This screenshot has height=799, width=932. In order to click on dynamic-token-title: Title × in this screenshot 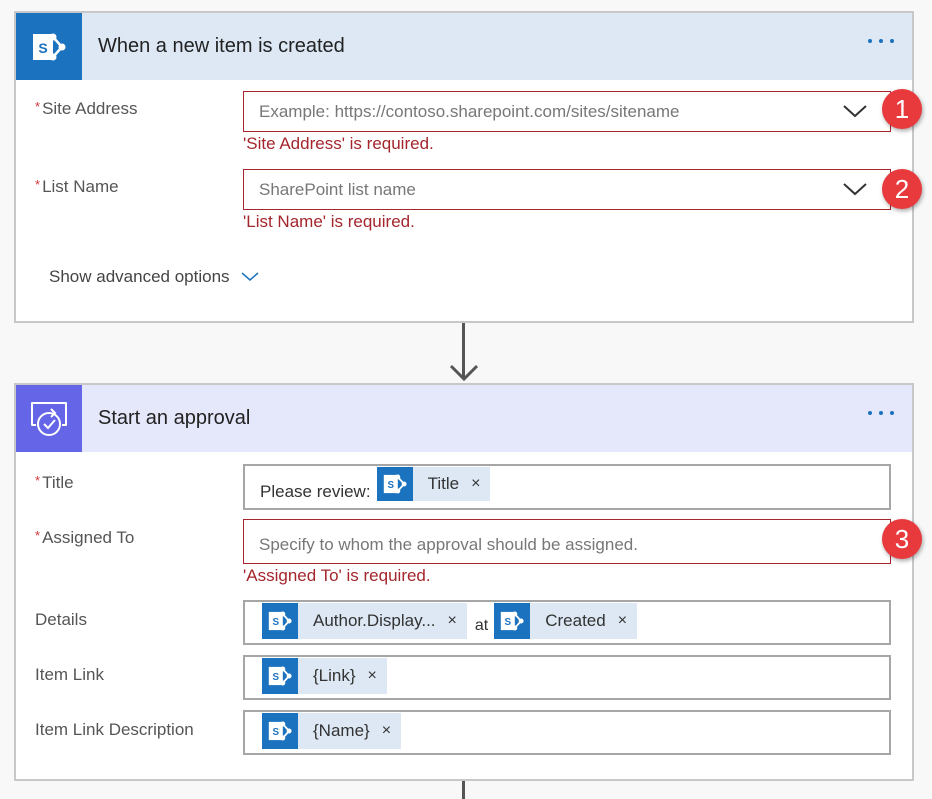, I will do `click(433, 484)`.